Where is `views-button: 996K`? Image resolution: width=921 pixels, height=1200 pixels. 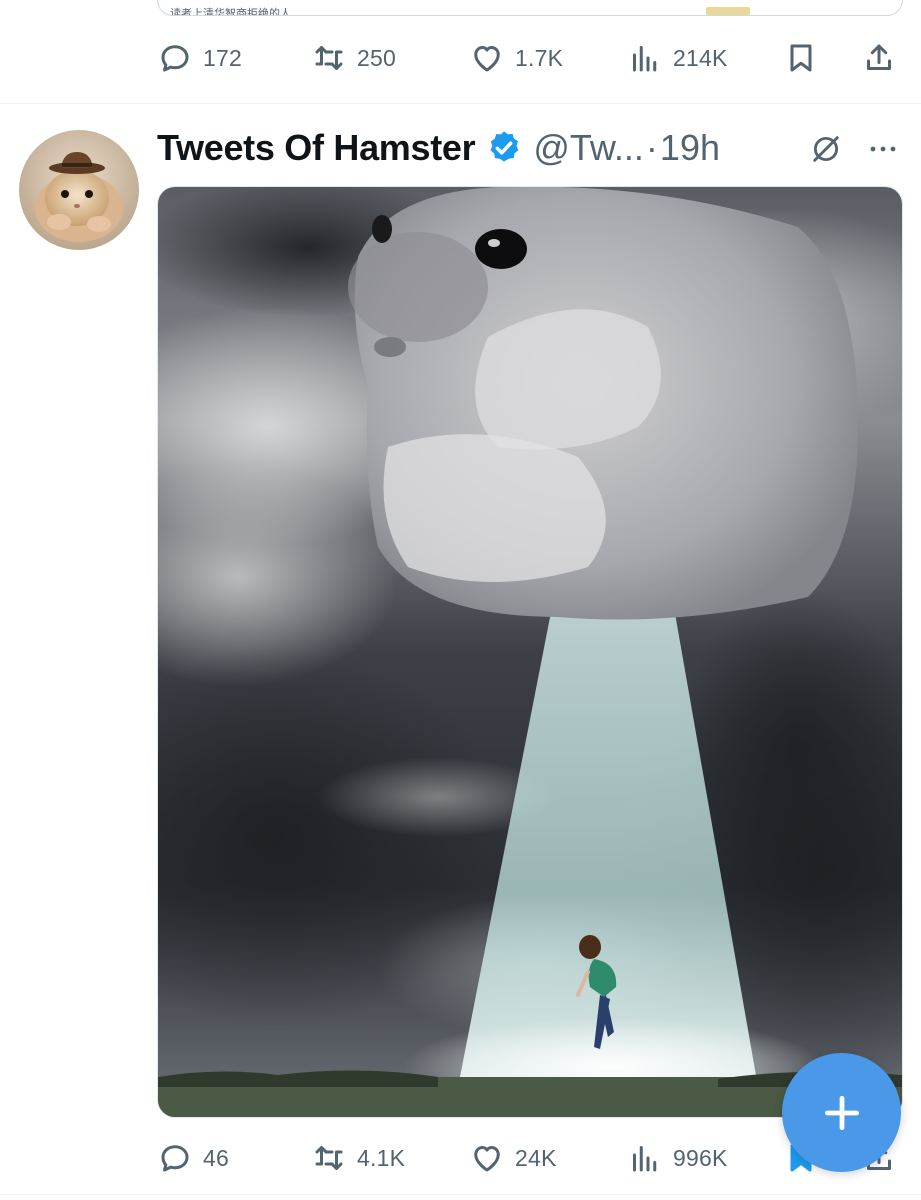 views-button: 996K is located at coordinates (677, 1158).